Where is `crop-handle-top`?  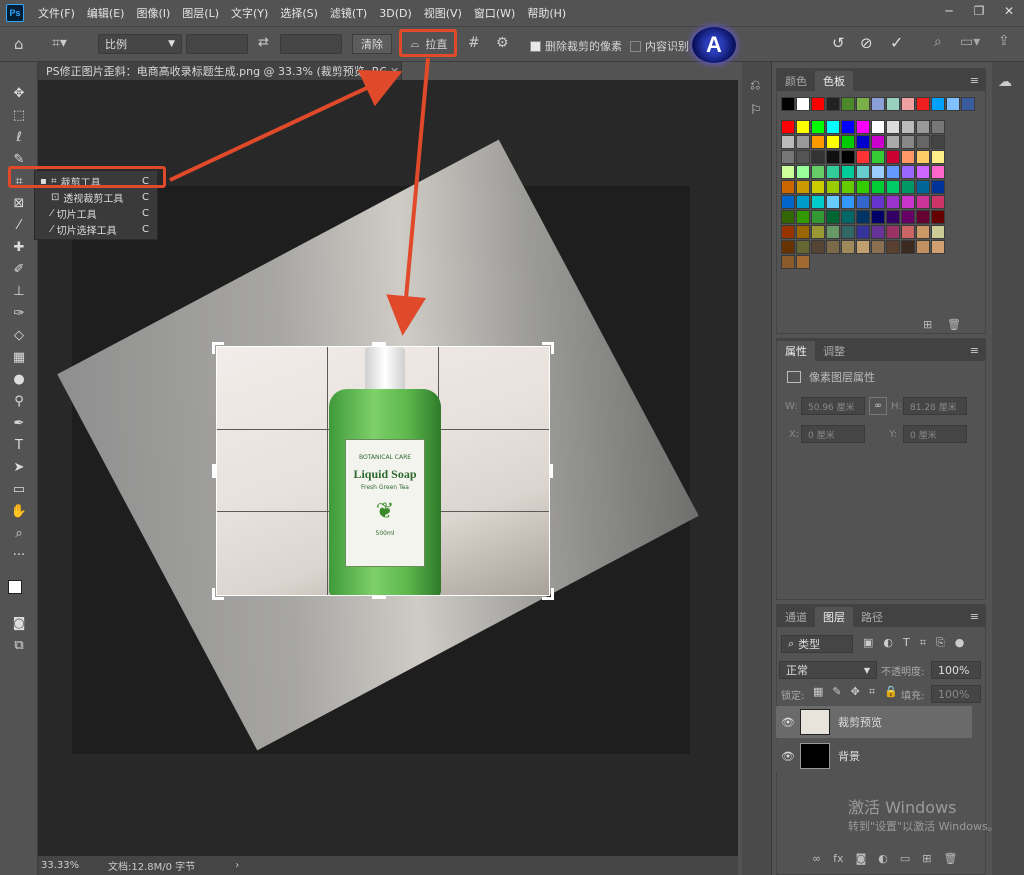
crop-handle-top is located at coordinates (379, 344).